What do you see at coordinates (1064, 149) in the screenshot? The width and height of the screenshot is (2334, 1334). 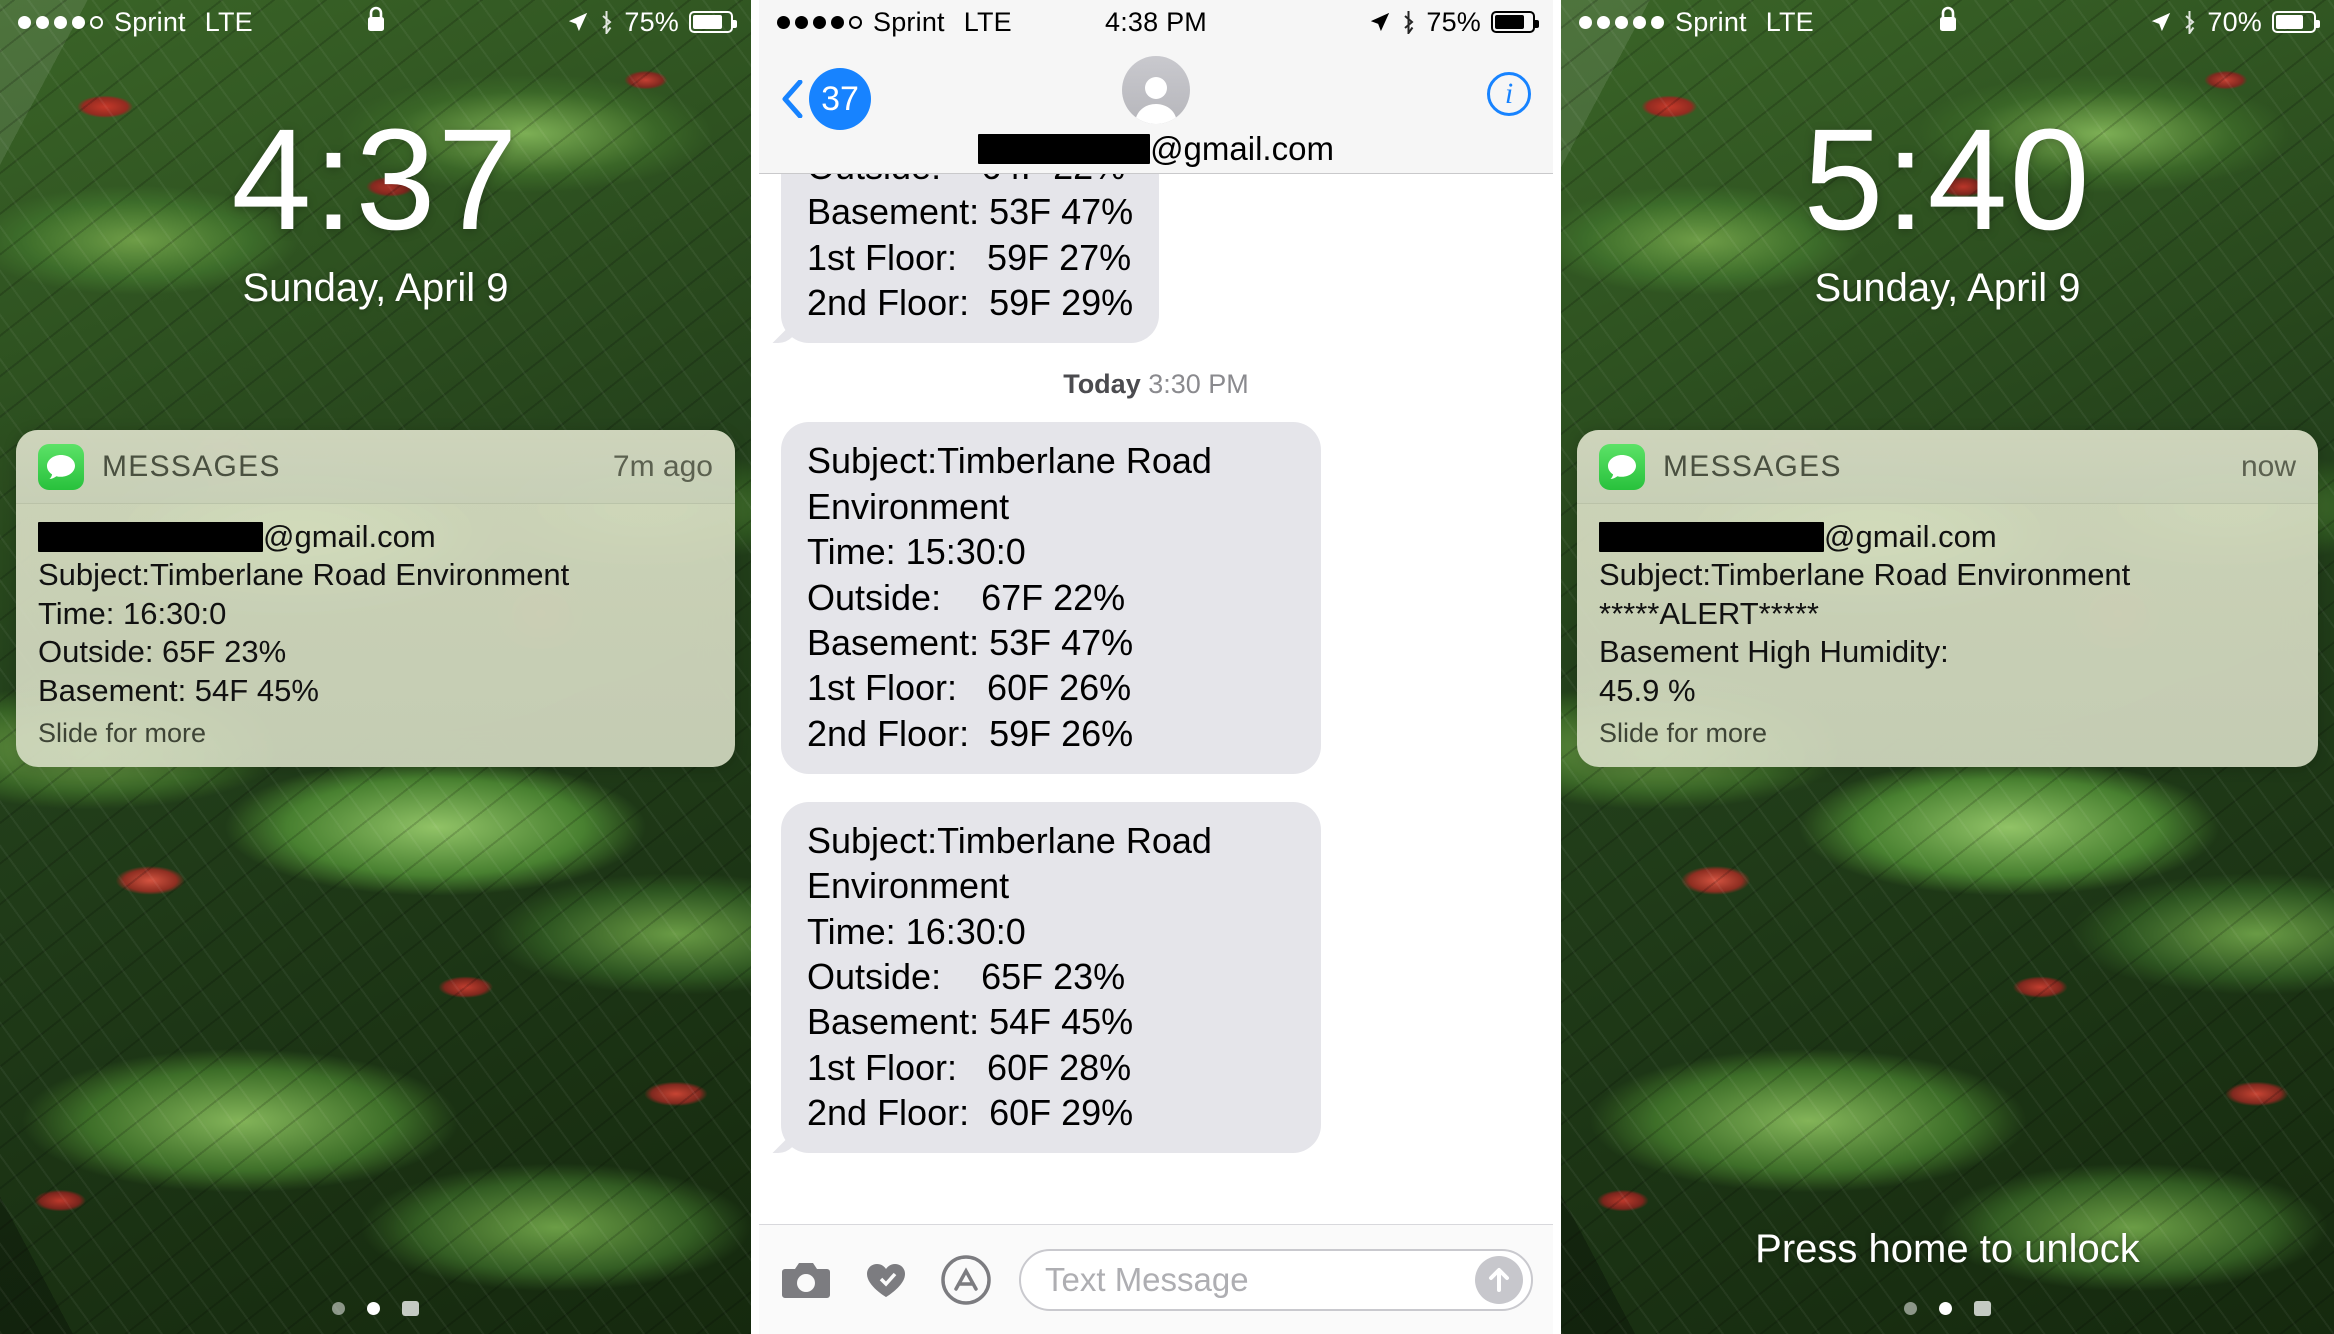 I see `redacted-contact-bar` at bounding box center [1064, 149].